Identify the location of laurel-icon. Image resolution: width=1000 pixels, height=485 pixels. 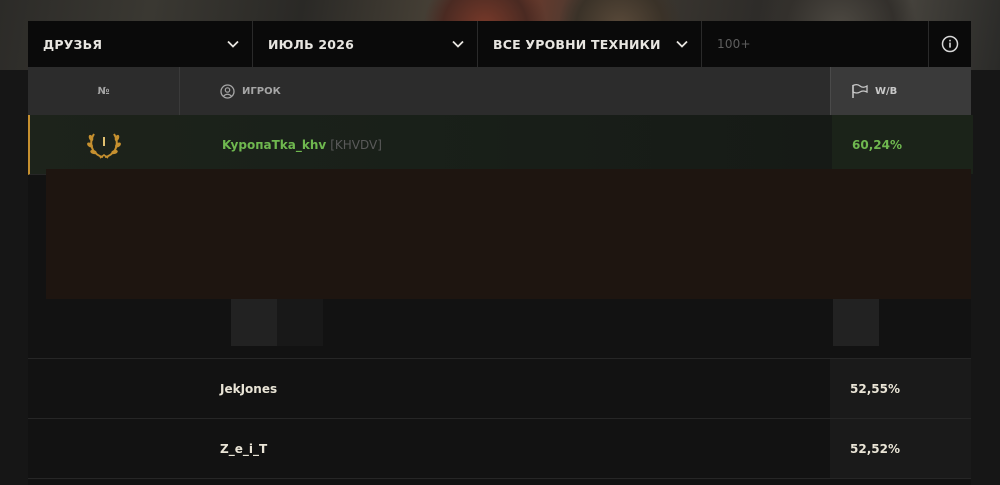
(104, 146).